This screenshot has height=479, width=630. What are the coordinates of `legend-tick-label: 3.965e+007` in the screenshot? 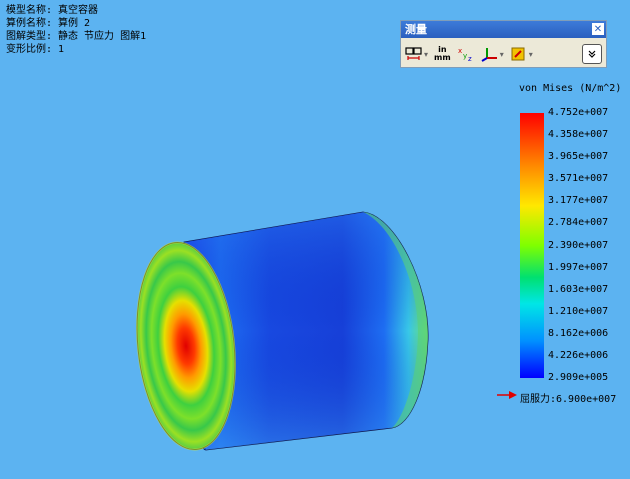 It's located at (578, 157).